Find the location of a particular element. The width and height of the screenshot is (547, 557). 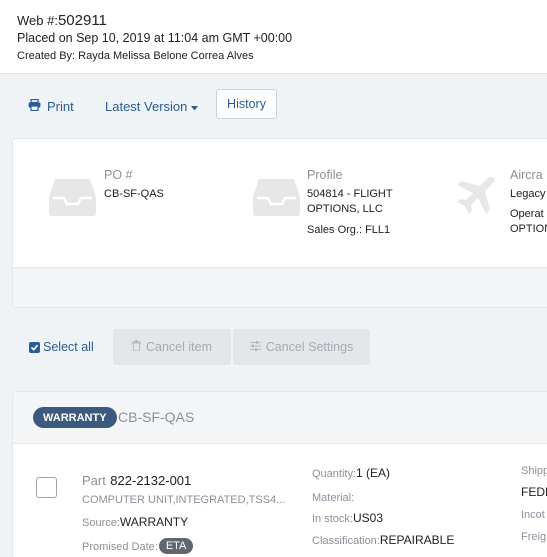

quantity-value: 1 (EA) is located at coordinates (373, 473).